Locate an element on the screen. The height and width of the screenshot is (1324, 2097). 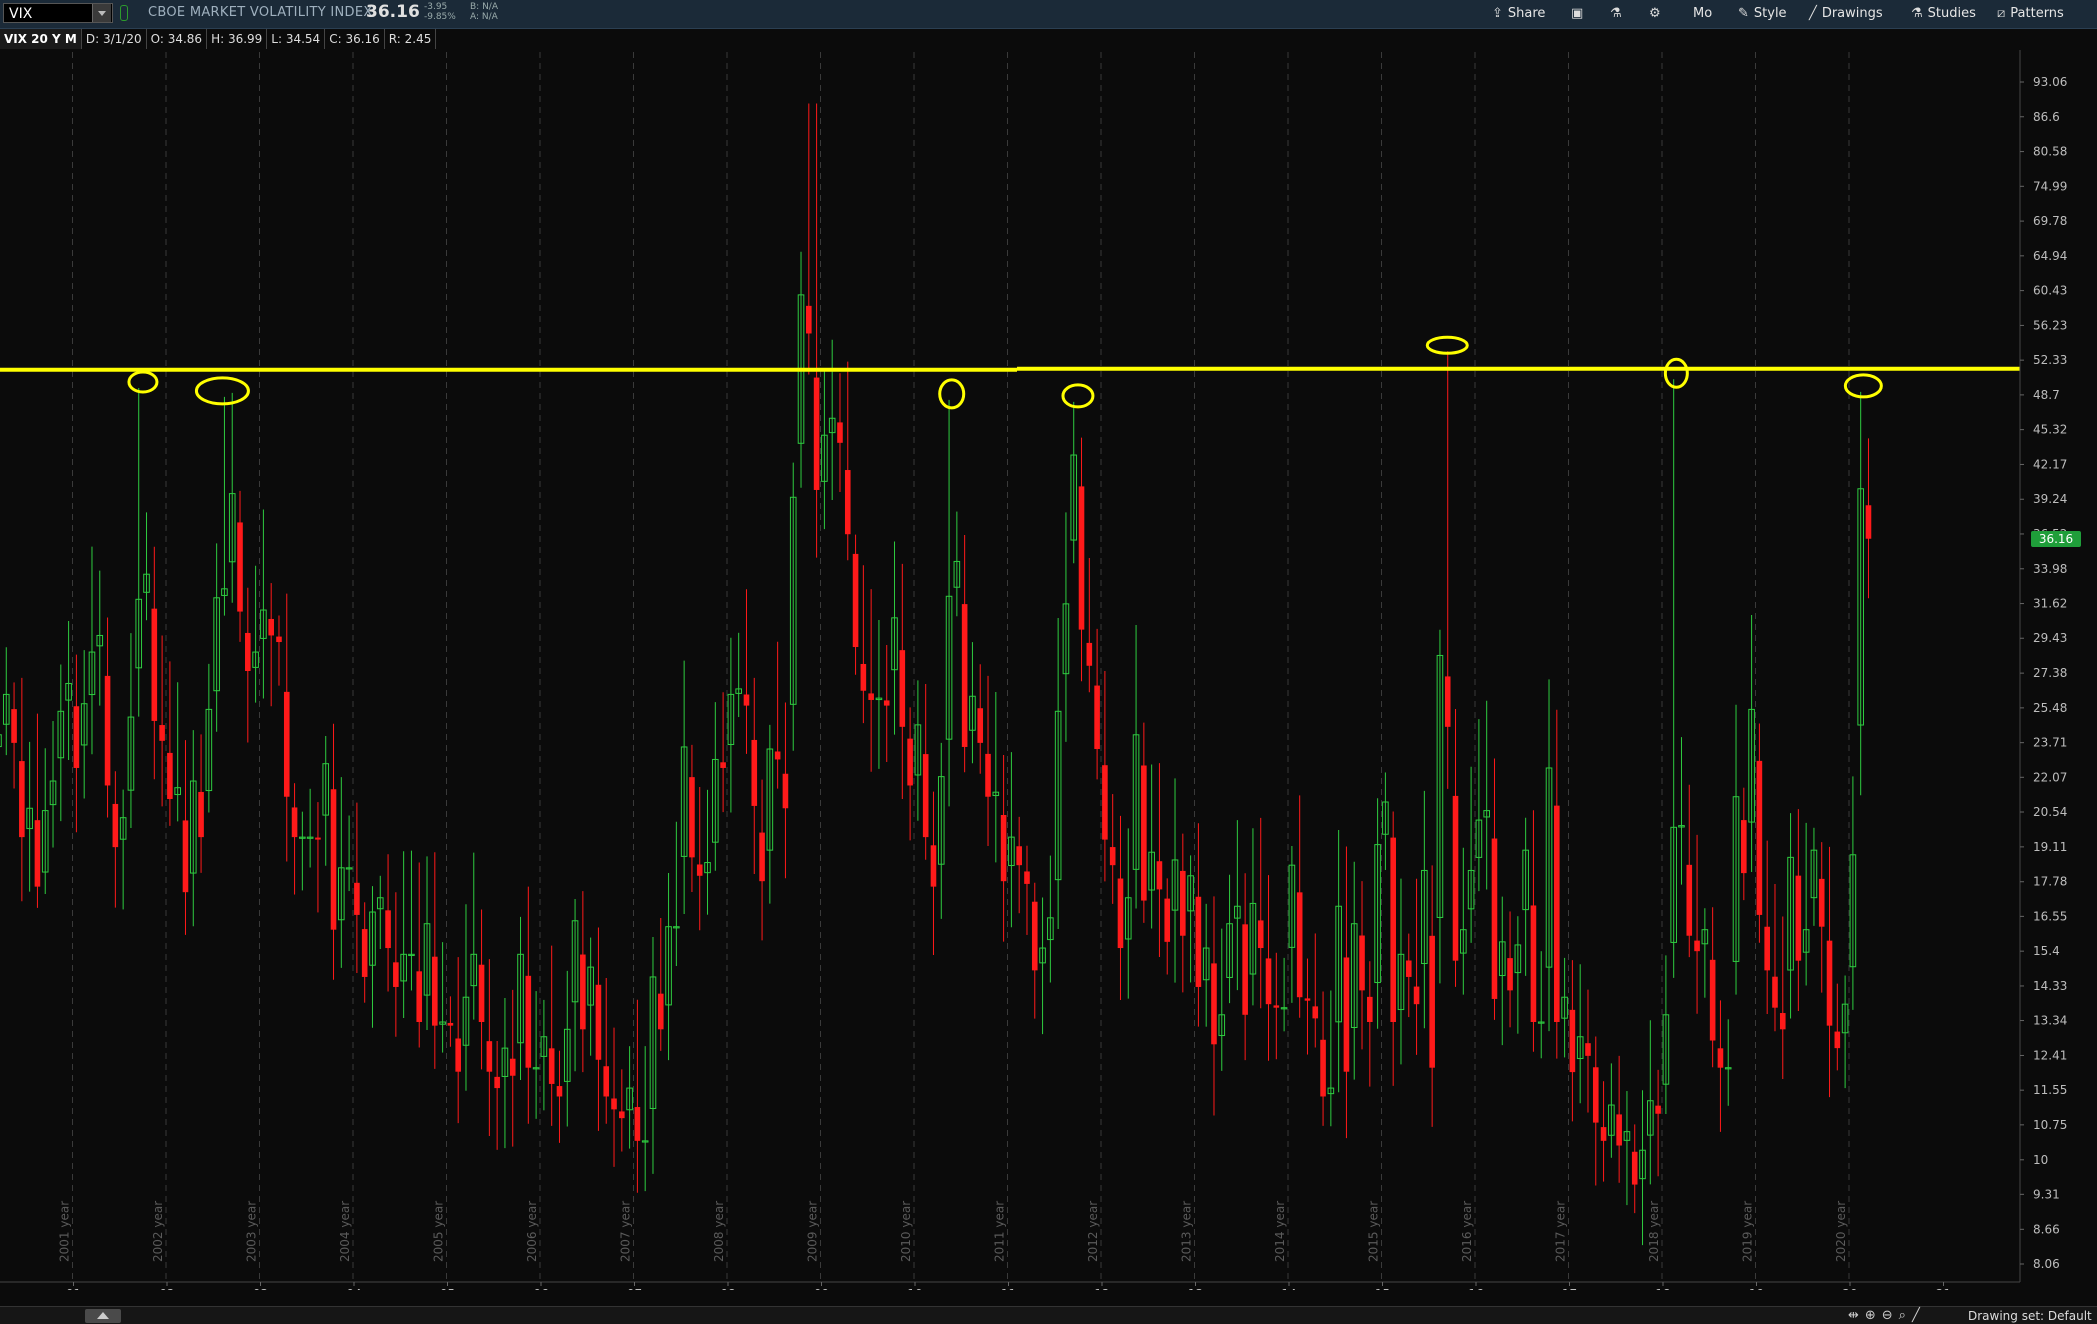
time-tick-label: 02 is located at coordinates (166, 1288).